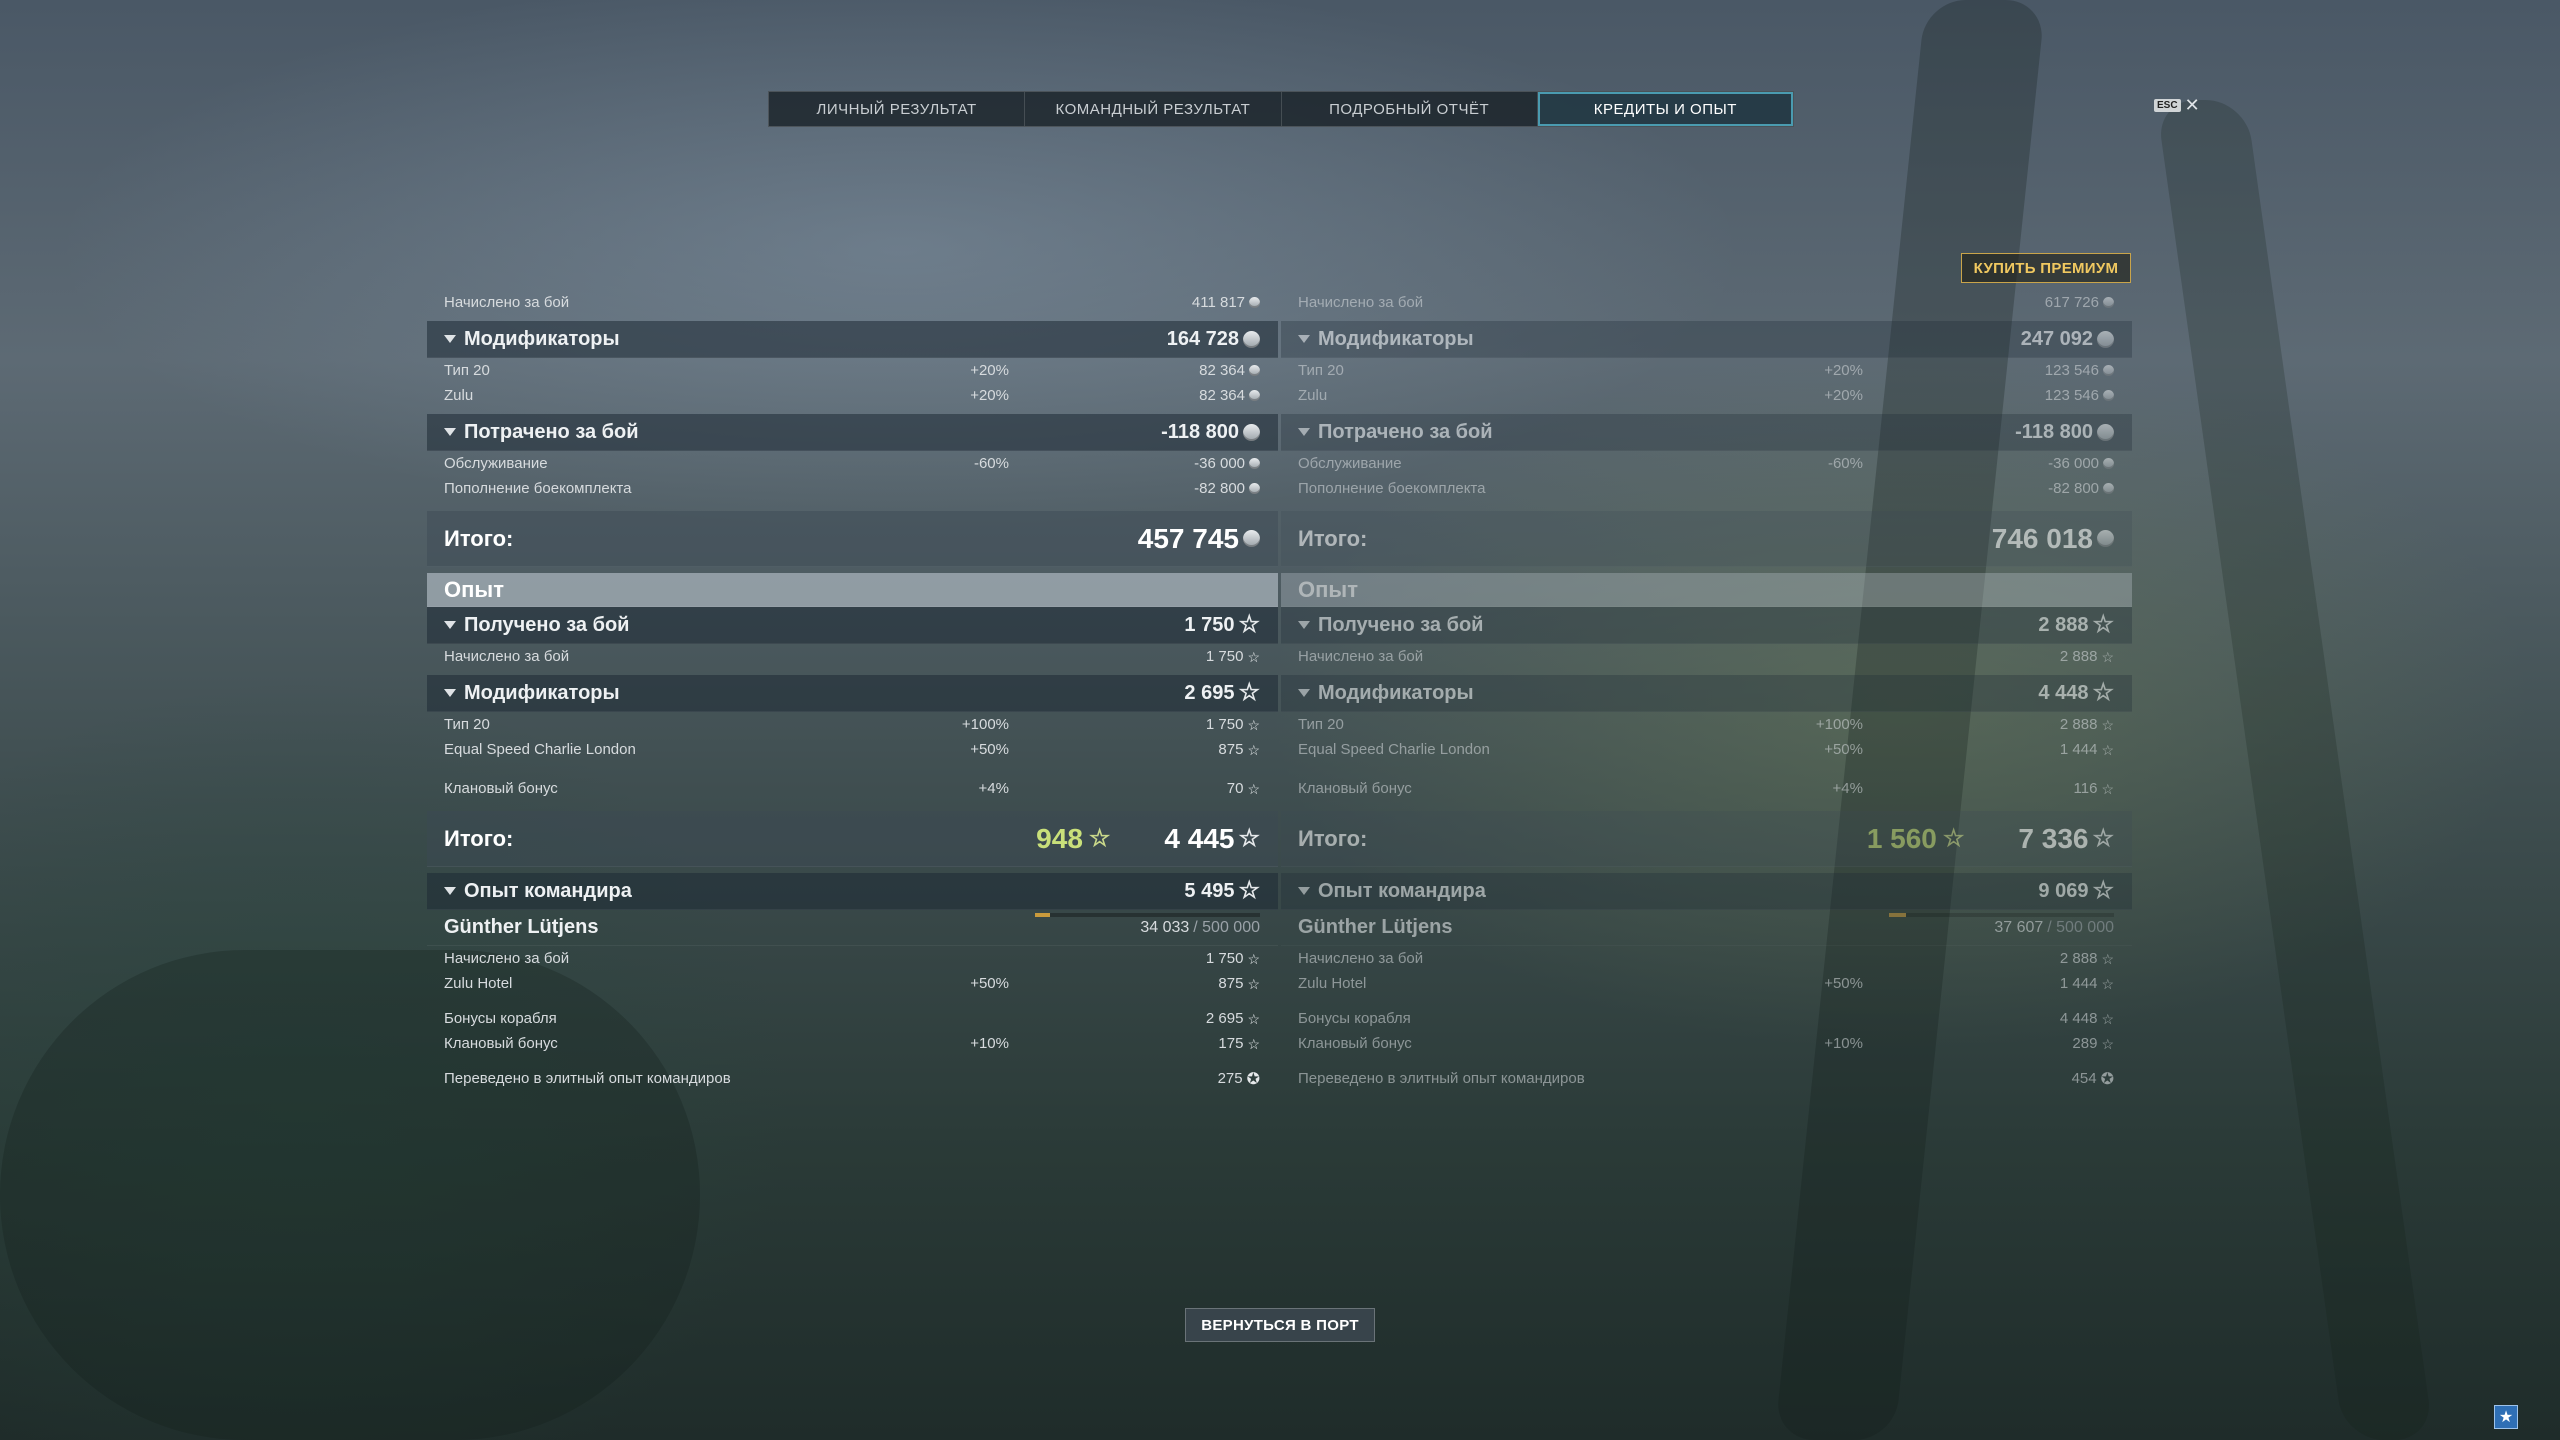  What do you see at coordinates (2042, 538) in the screenshot?
I see `value-text: 746 018` at bounding box center [2042, 538].